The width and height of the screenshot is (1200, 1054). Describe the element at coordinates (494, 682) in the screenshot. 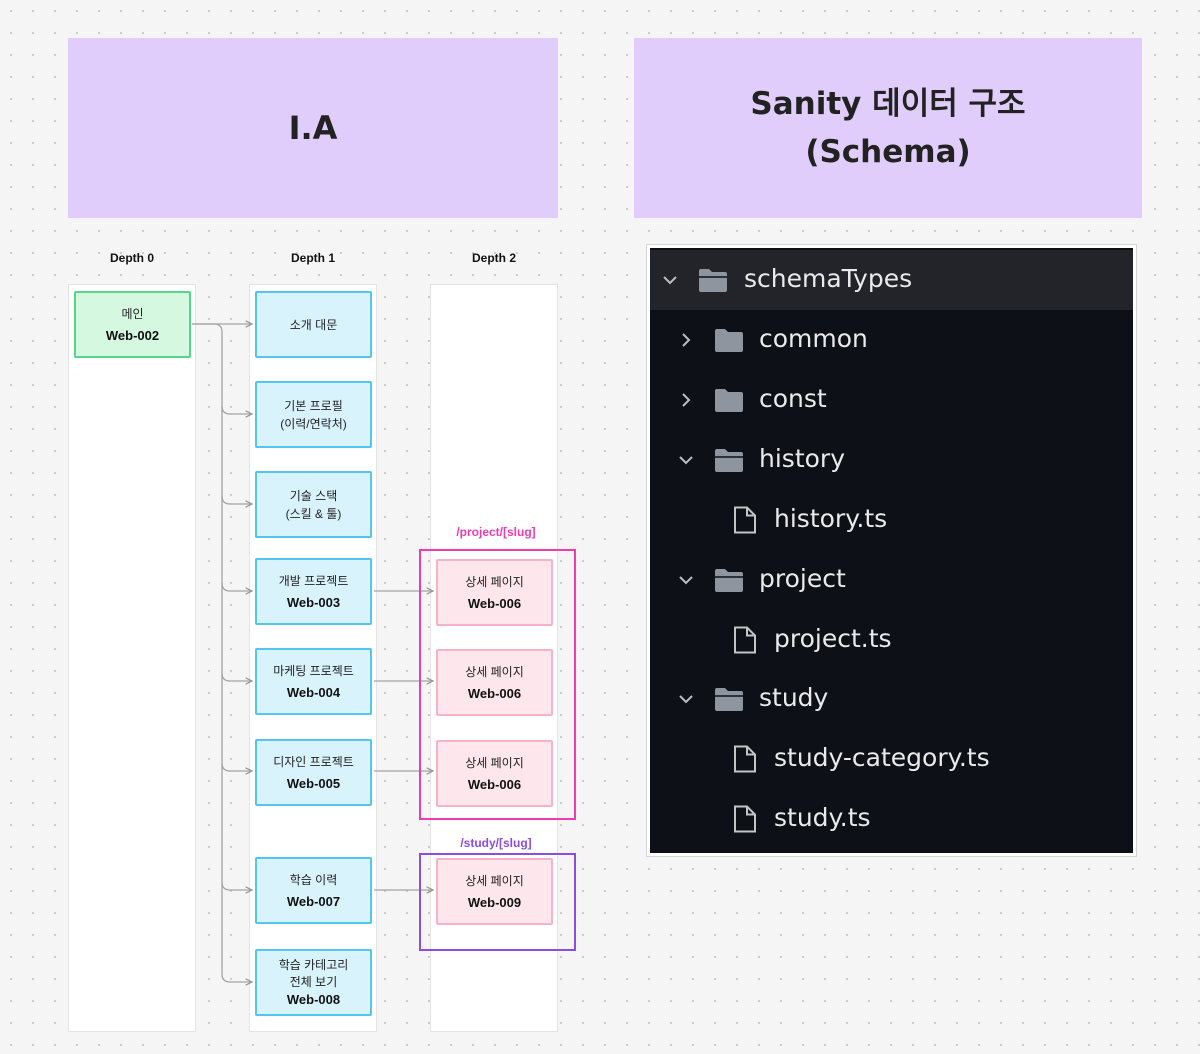

I see `node-detail-marketing: 상세 페이지 Web-006` at that location.